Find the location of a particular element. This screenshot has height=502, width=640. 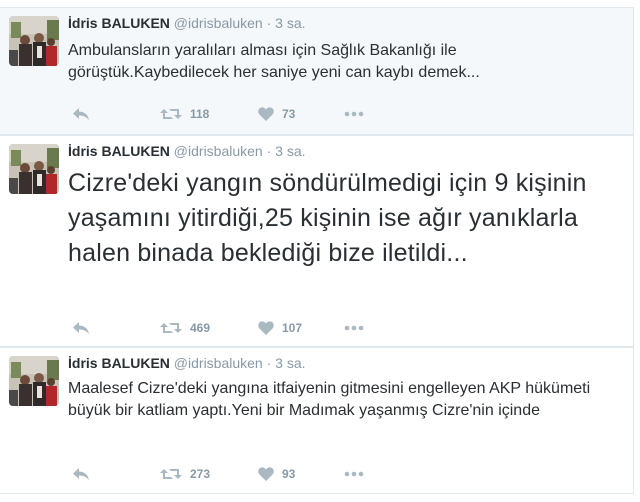

tweet-actions: 118 73 is located at coordinates (232, 114).